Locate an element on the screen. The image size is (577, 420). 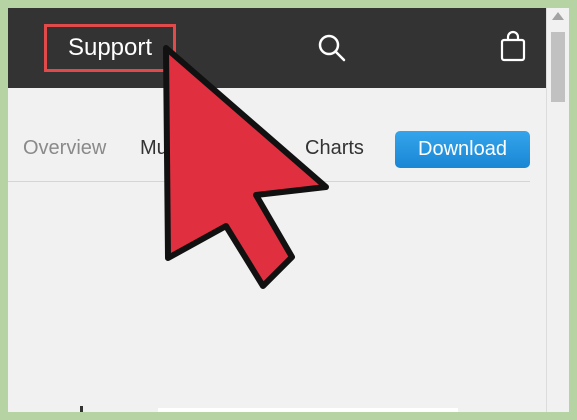
tab-overview: Overview is located at coordinates (64, 148).